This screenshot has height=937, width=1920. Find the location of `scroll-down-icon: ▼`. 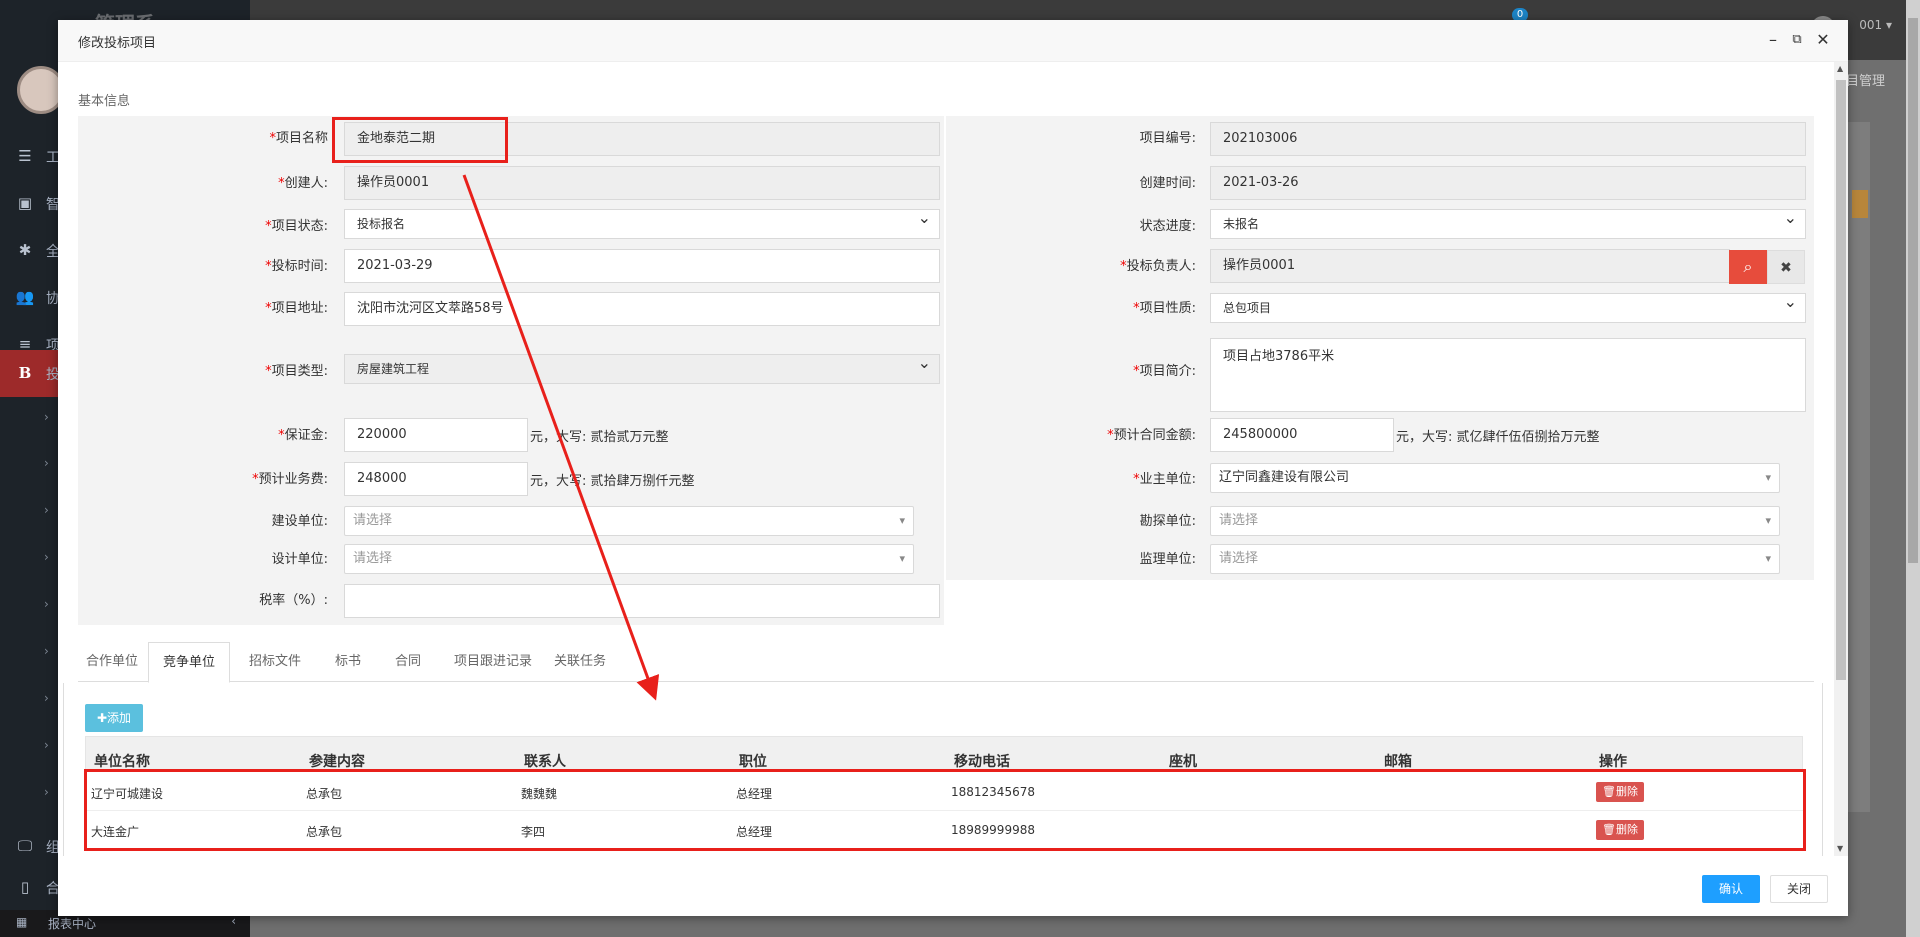

scroll-down-icon: ▼ is located at coordinates (1840, 848).